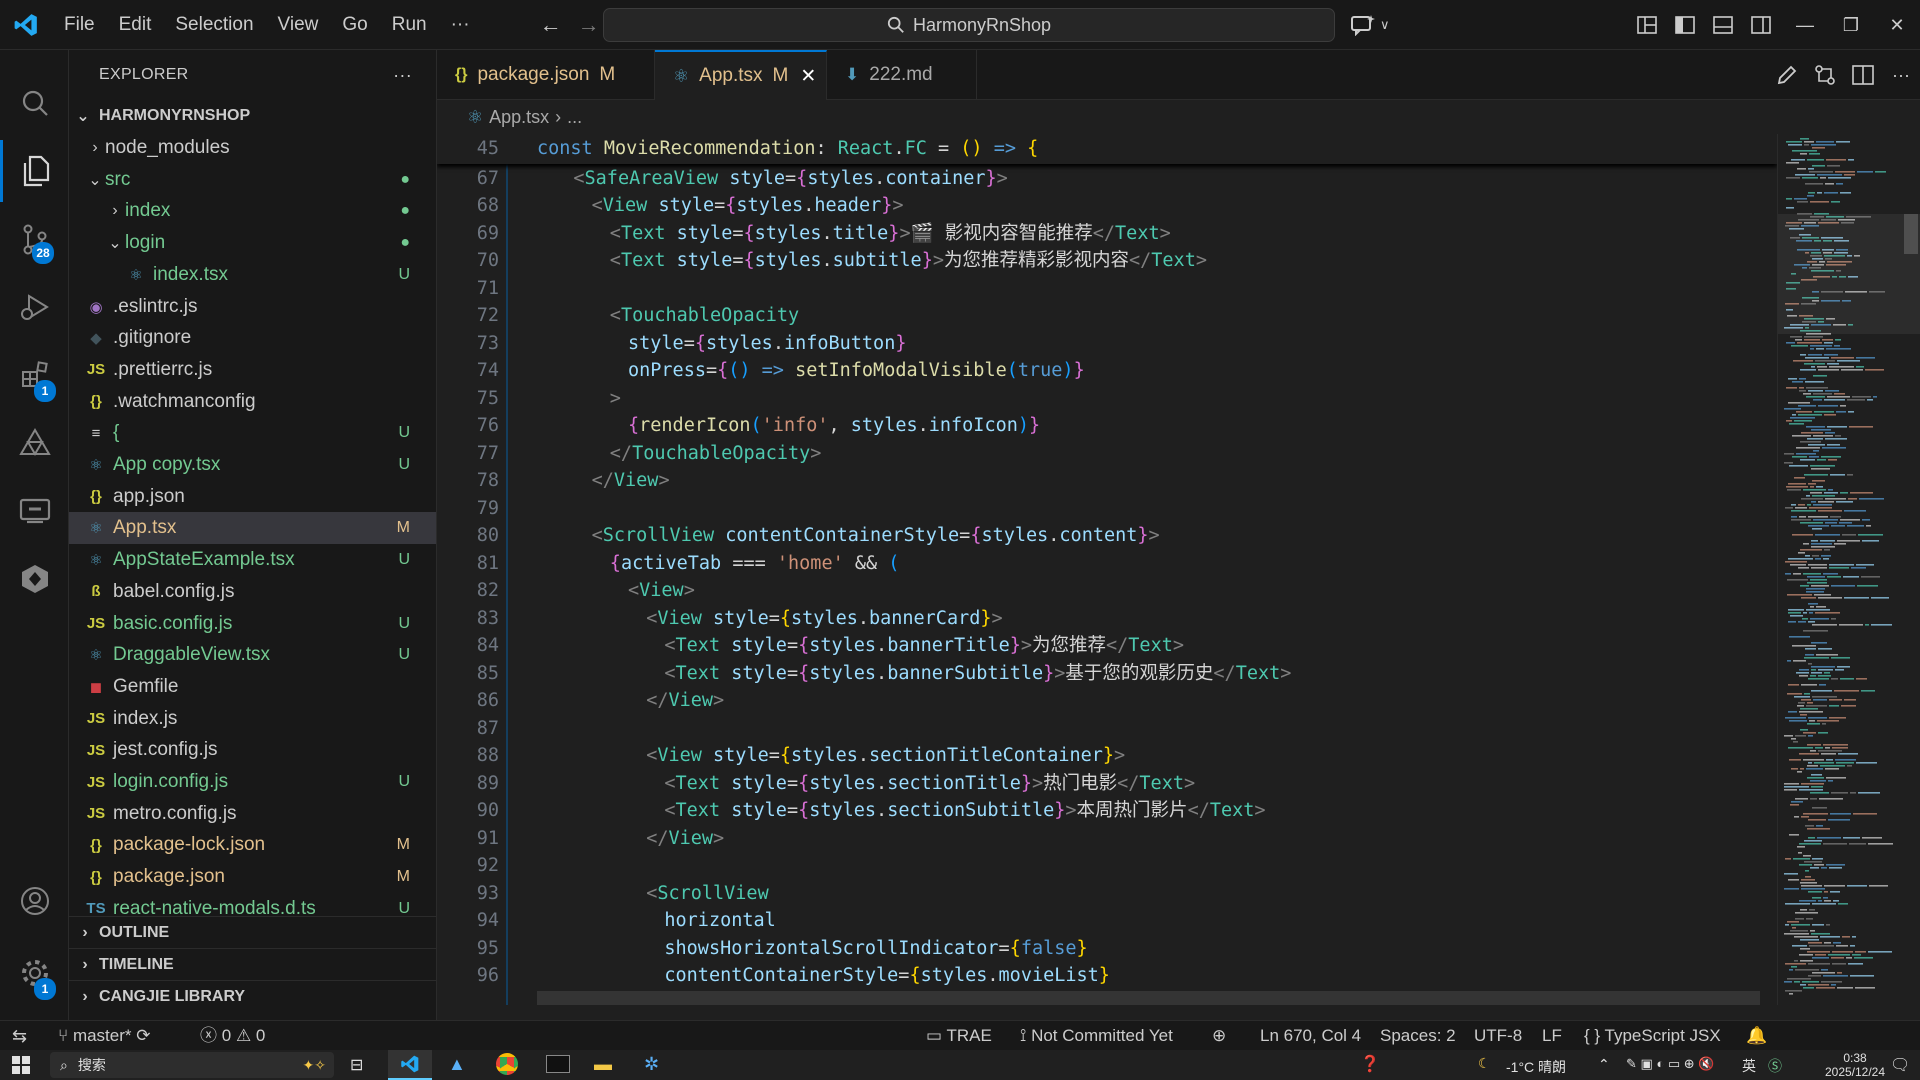 This screenshot has height=1080, width=1920. Describe the element at coordinates (1652, 1036) in the screenshot. I see `language-mode: { } TypeScript JSX` at that location.